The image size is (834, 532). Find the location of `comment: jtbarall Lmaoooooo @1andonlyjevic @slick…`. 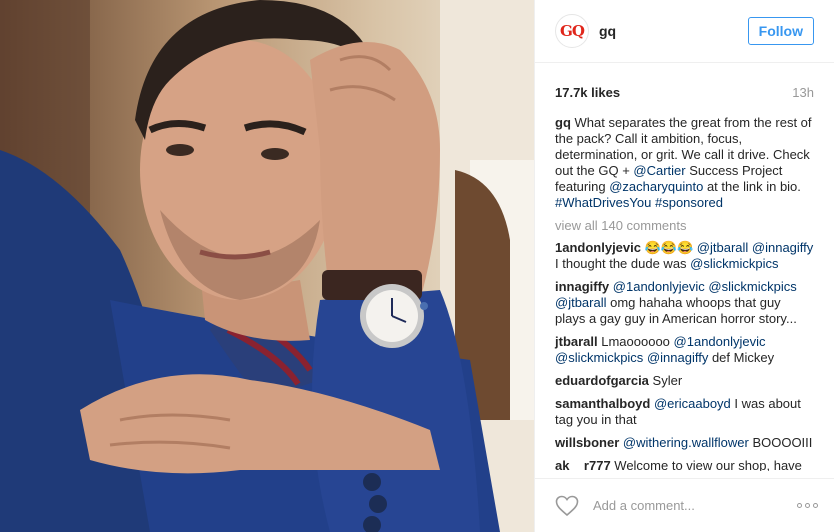

comment: jtbarall Lmaoooooo @1andonlyjevic @slick… is located at coordinates (684, 350).